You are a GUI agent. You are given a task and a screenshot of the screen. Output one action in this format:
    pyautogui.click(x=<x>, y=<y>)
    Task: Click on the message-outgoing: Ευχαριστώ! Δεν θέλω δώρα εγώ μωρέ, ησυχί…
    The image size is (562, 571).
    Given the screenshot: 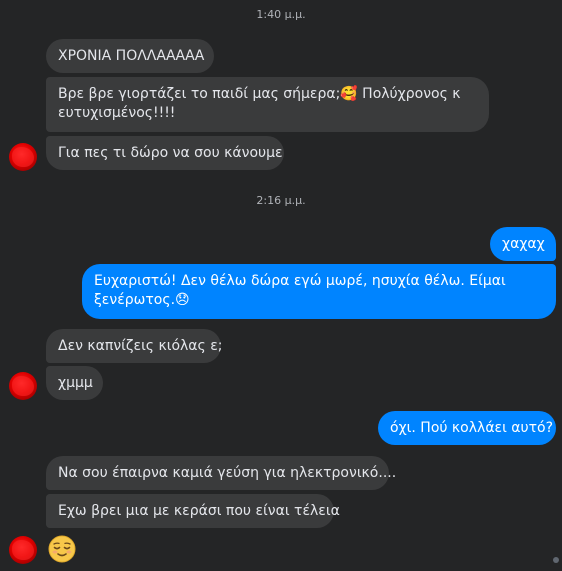 What is the action you would take?
    pyautogui.click(x=319, y=291)
    